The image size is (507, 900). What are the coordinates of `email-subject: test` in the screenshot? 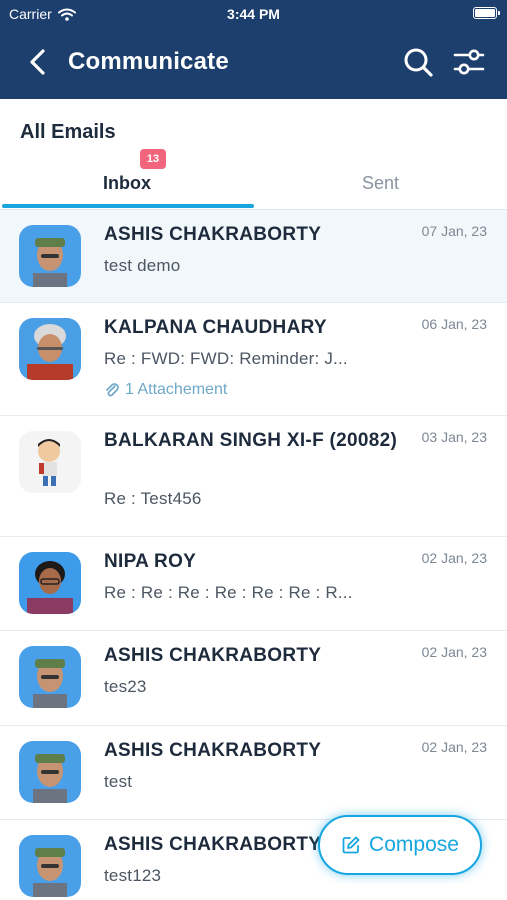 It's located at (118, 781).